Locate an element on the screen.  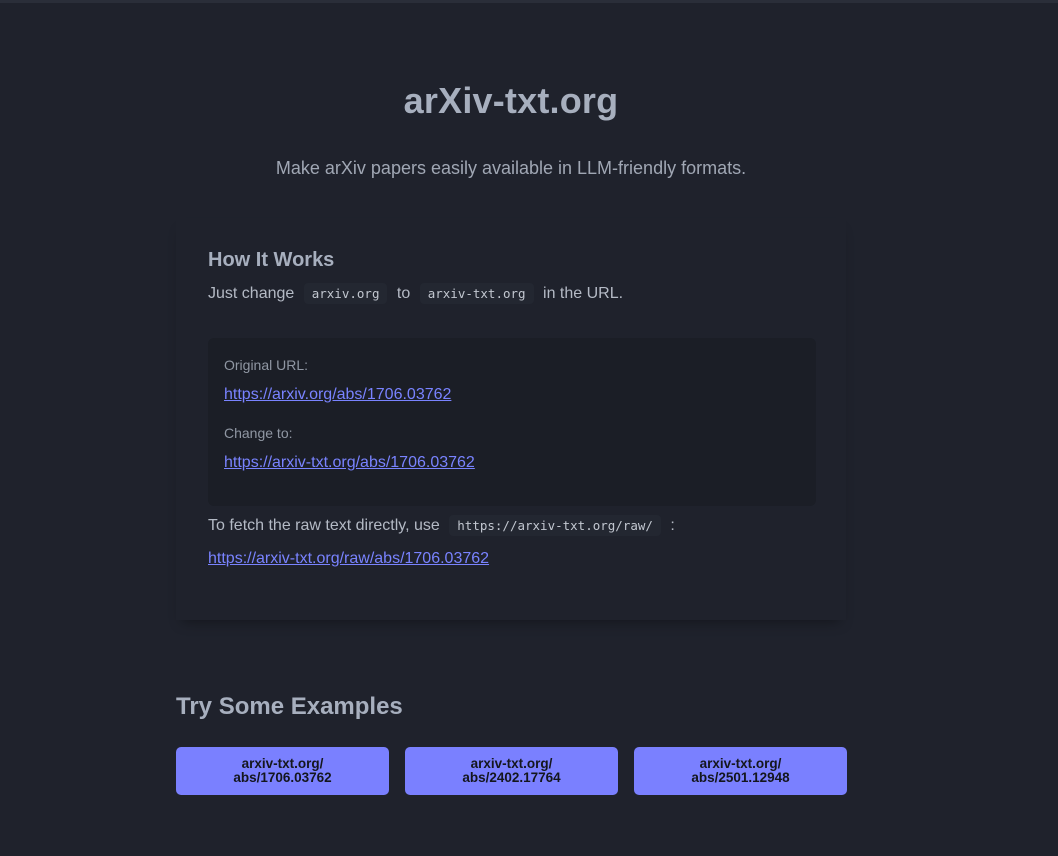
example-button-line2: abs/2501.12948 is located at coordinates (740, 777).